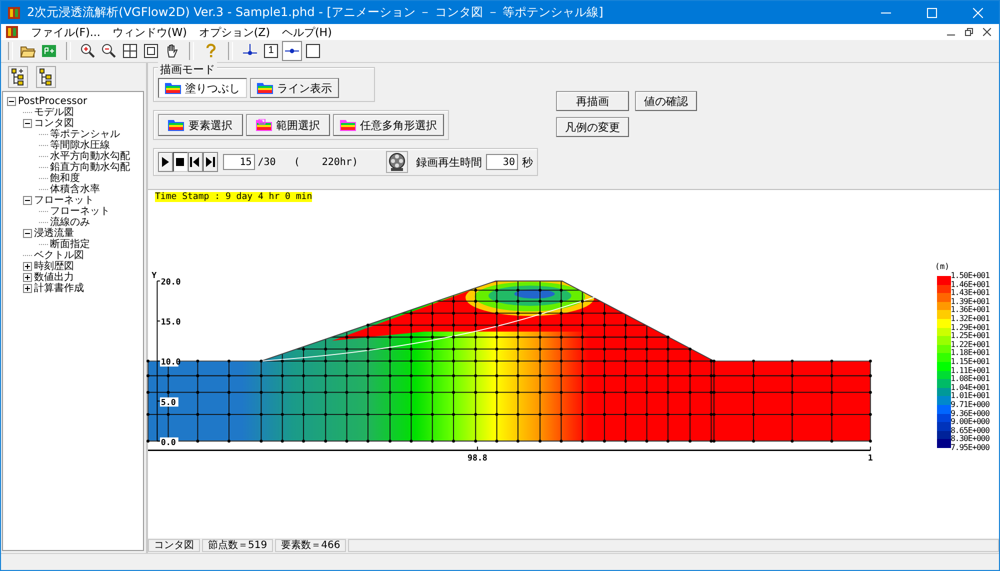 This screenshot has width=1000, height=571. I want to click on restore-icon, so click(969, 32).